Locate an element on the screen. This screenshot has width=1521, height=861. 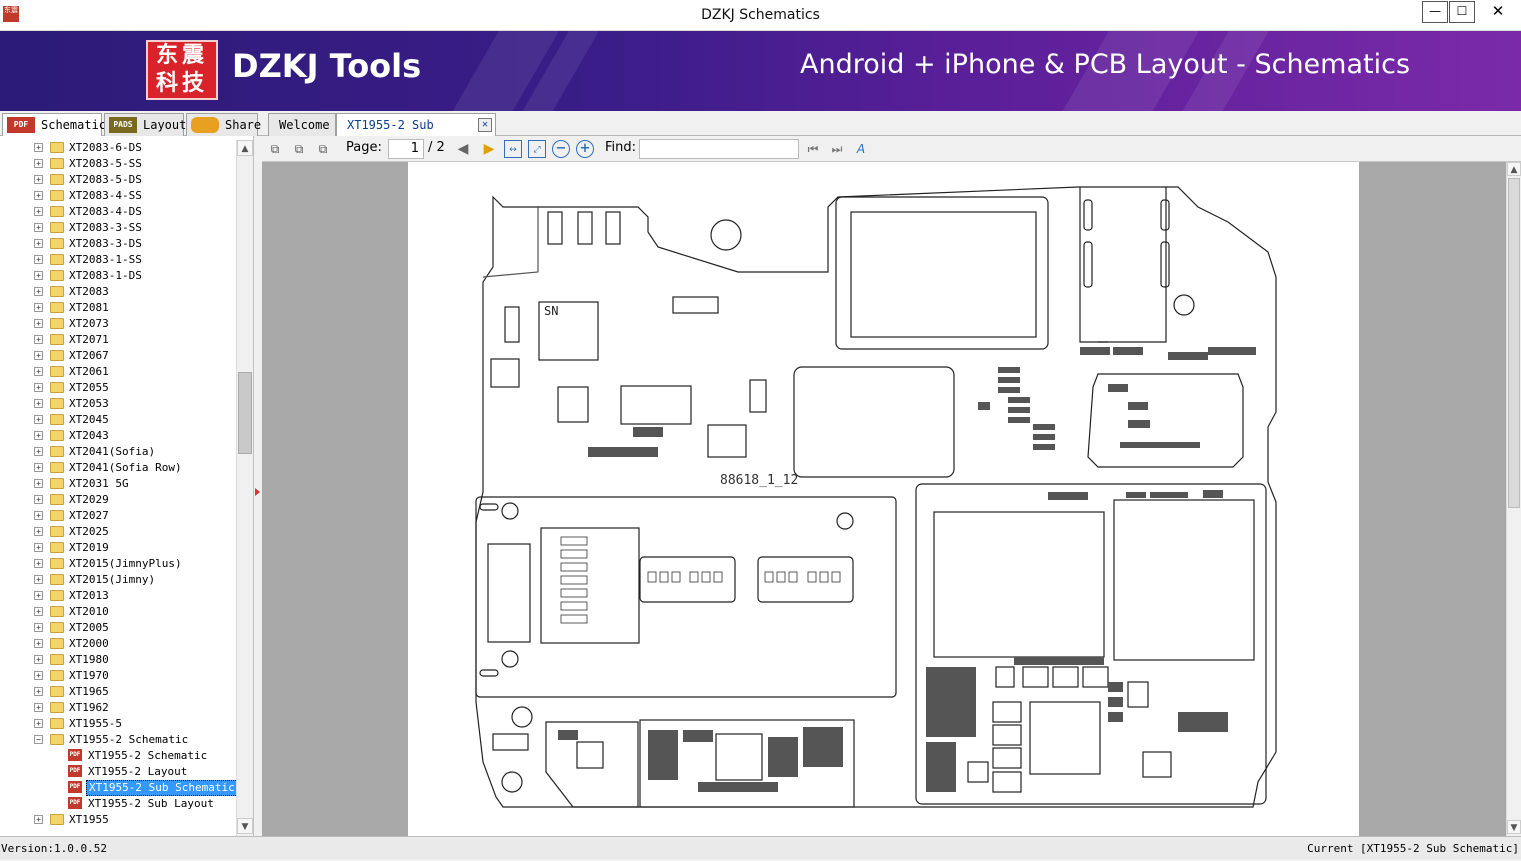
fit-page-icon: ⤢ is located at coordinates (537, 149).